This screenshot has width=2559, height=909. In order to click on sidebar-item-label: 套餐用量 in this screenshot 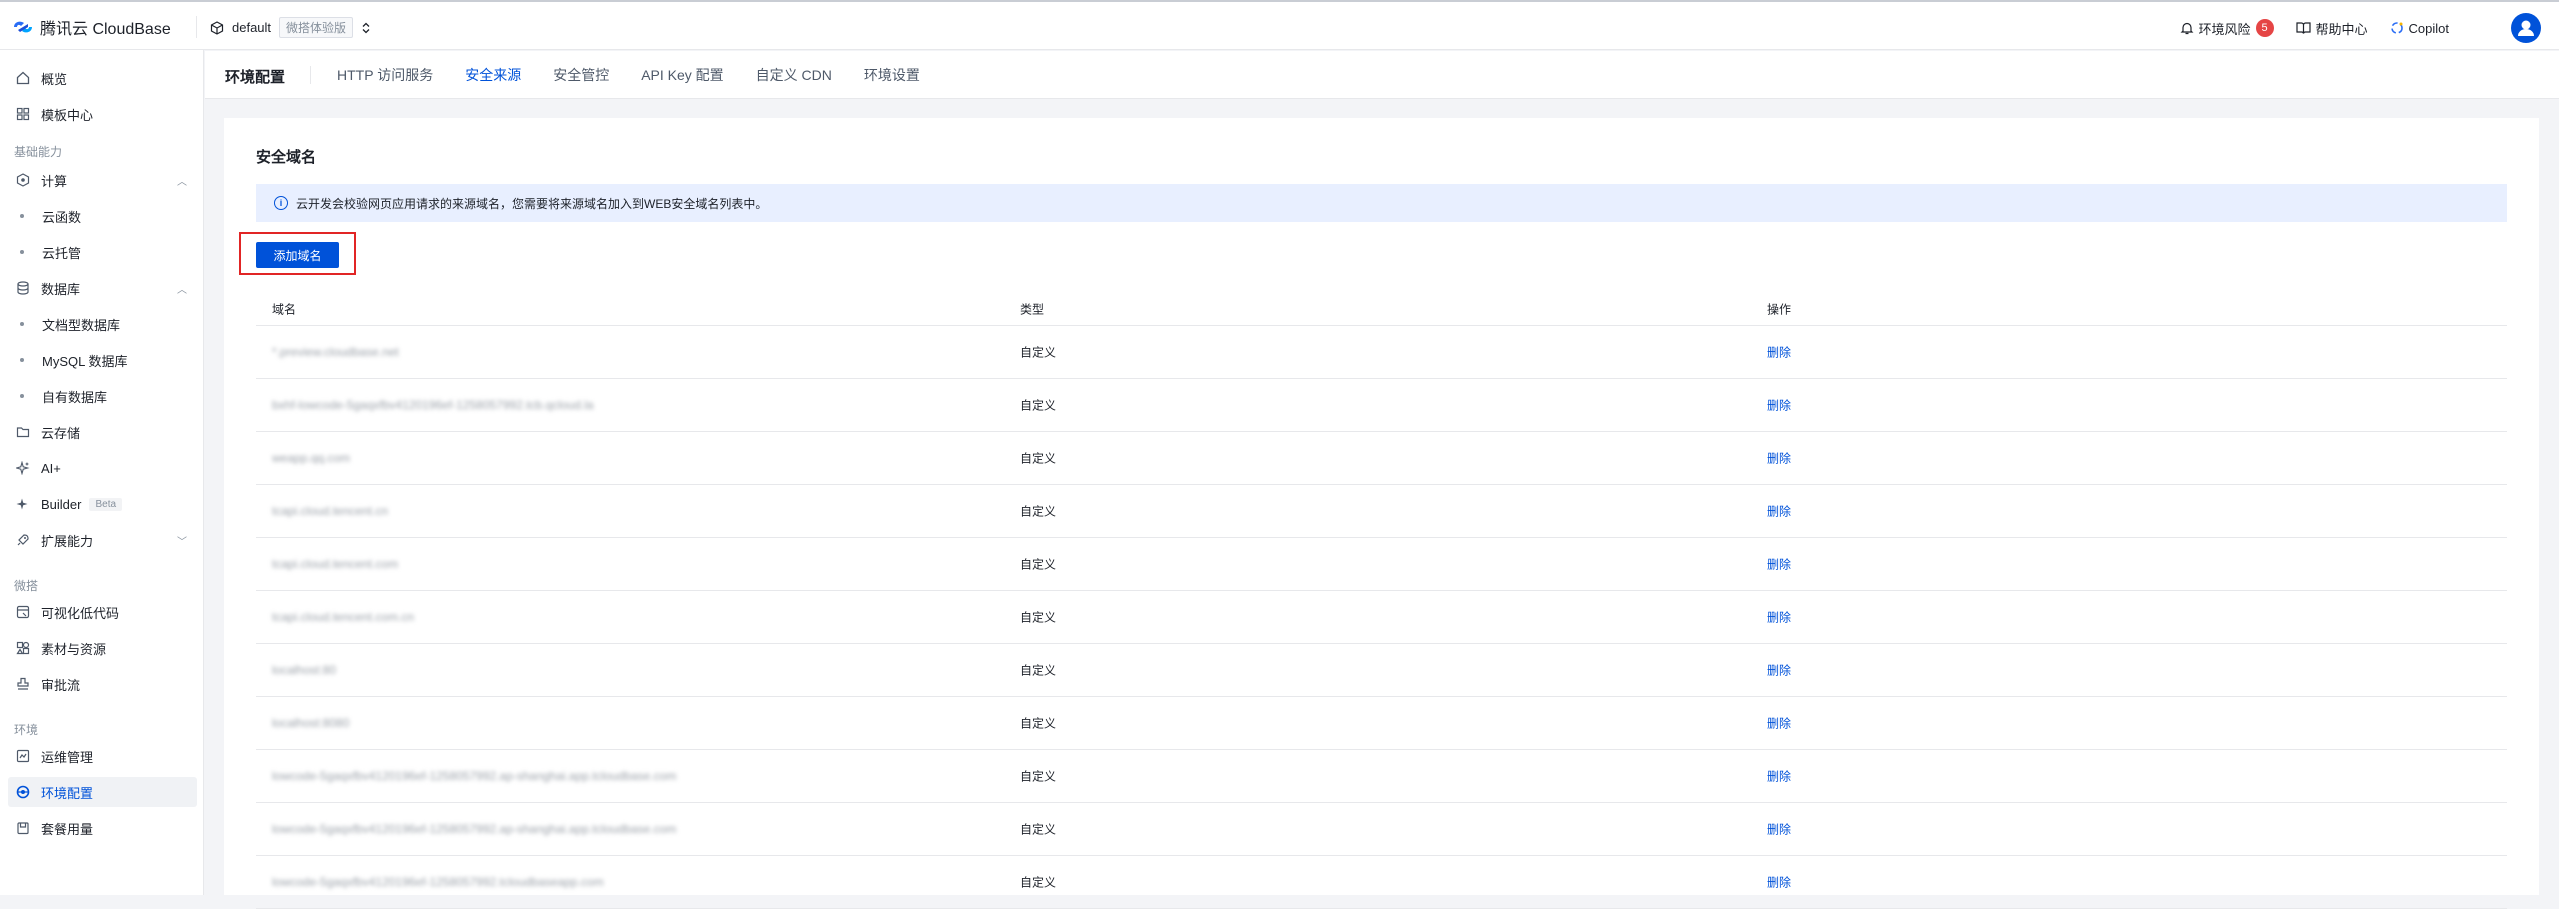, I will do `click(67, 829)`.